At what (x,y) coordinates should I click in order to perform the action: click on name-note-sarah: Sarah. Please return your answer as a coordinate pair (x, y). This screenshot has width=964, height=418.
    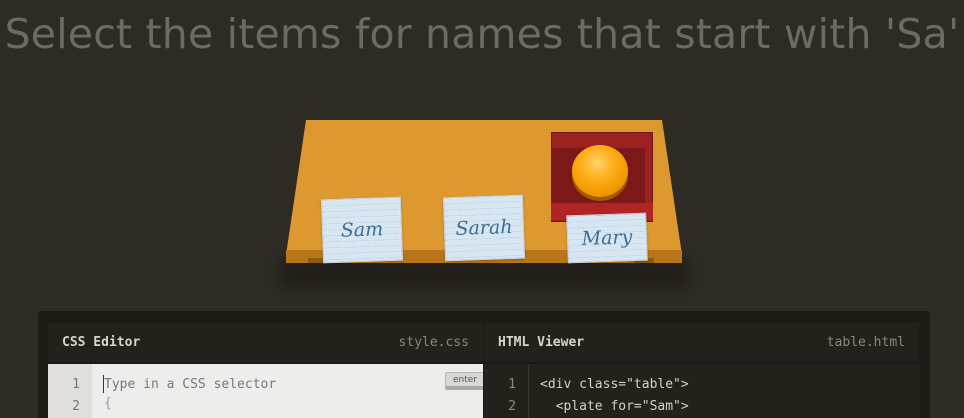
    Looking at the image, I should click on (484, 228).